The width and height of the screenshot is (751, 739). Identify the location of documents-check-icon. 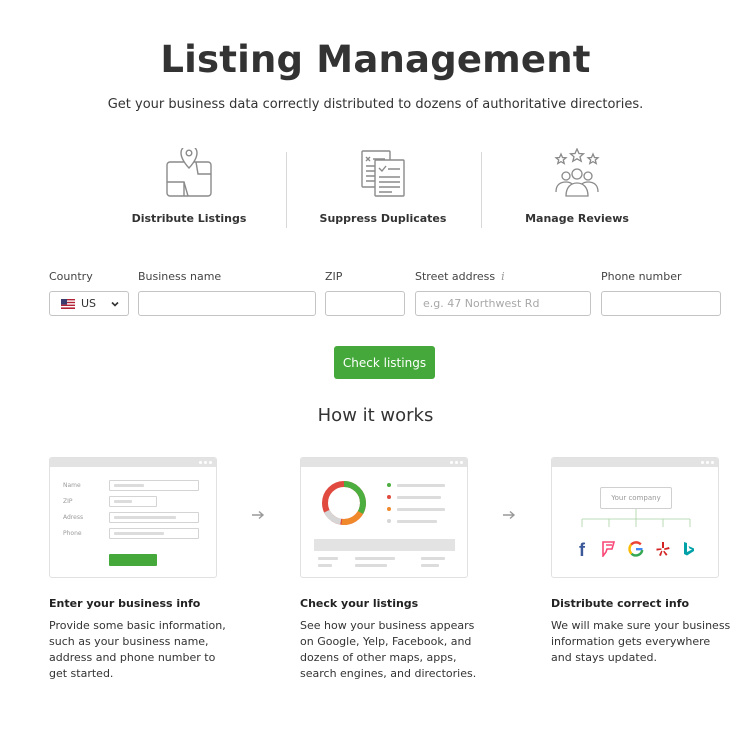
(383, 173).